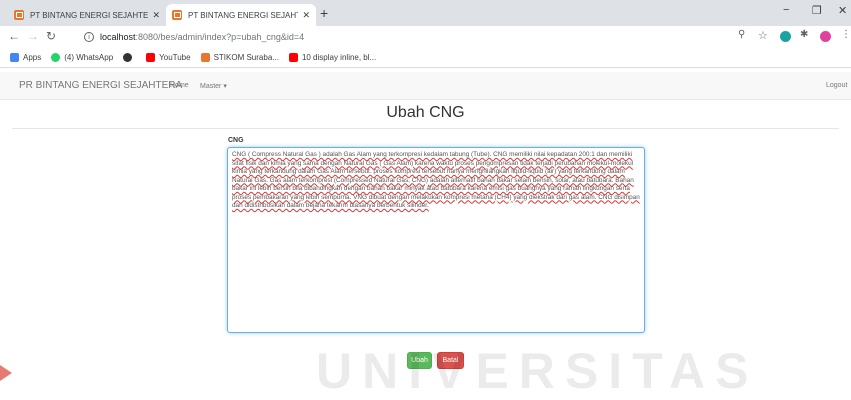  What do you see at coordinates (324, 13) in the screenshot?
I see `new-tab-button: +` at bounding box center [324, 13].